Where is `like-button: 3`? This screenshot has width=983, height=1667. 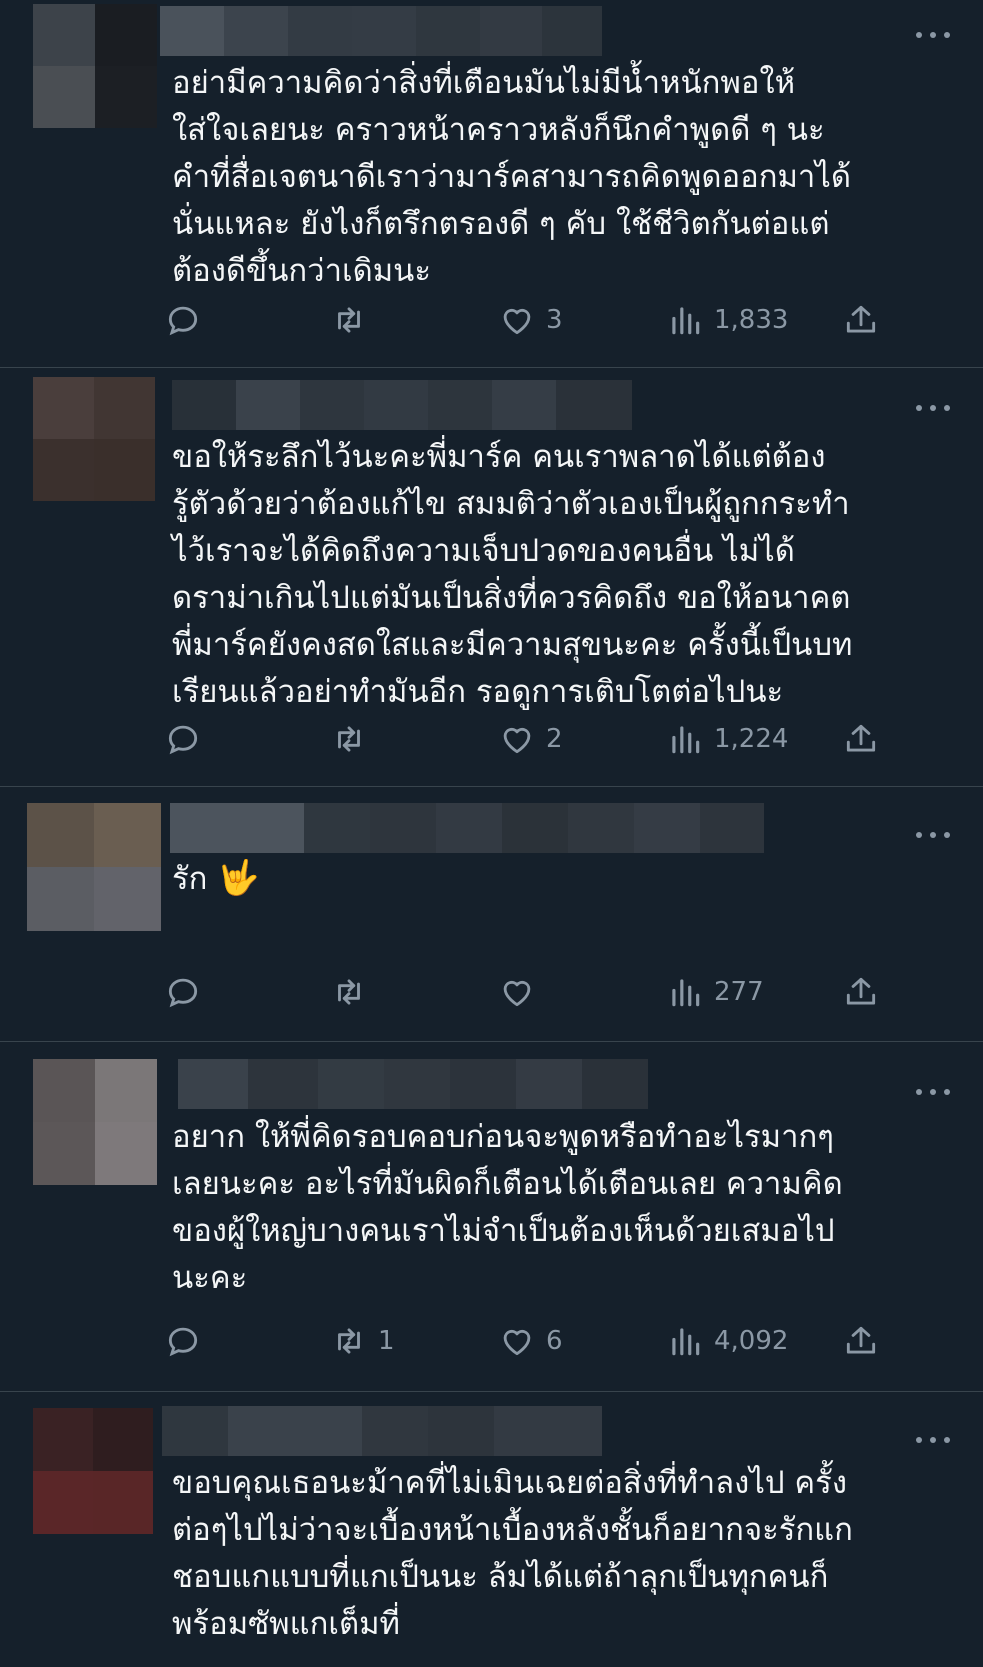
like-button: 3 is located at coordinates (530, 320).